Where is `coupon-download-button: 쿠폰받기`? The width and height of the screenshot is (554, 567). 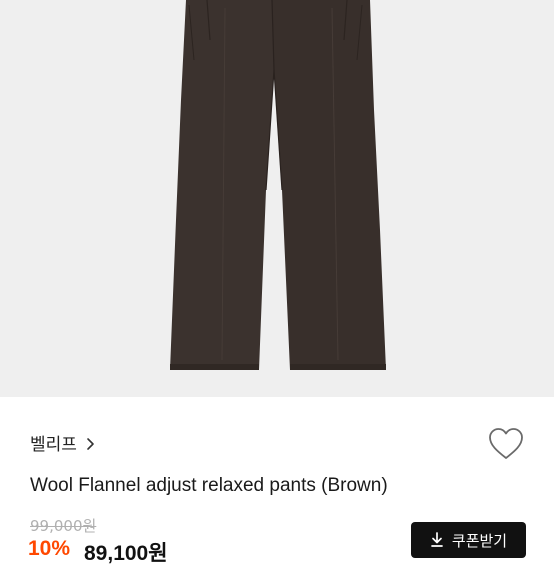
coupon-download-button: 쿠폰받기 is located at coordinates (468, 540).